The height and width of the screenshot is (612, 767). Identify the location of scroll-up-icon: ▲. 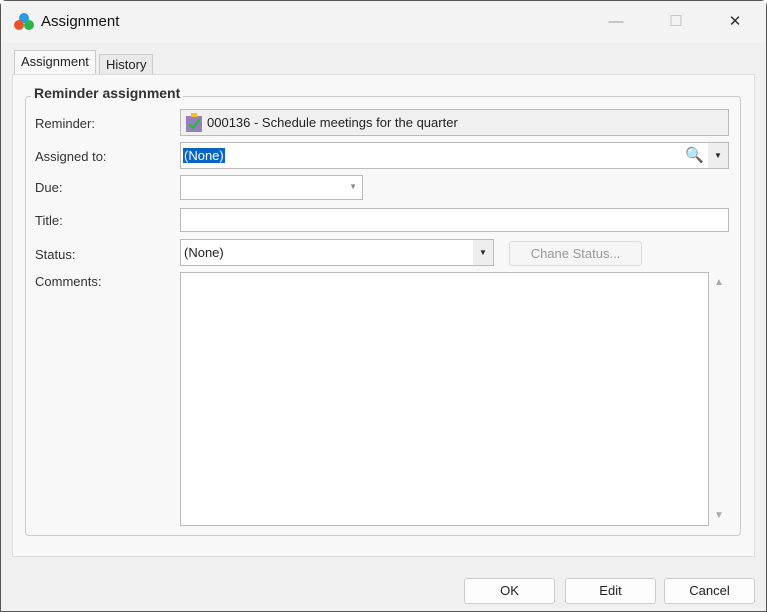
(719, 282).